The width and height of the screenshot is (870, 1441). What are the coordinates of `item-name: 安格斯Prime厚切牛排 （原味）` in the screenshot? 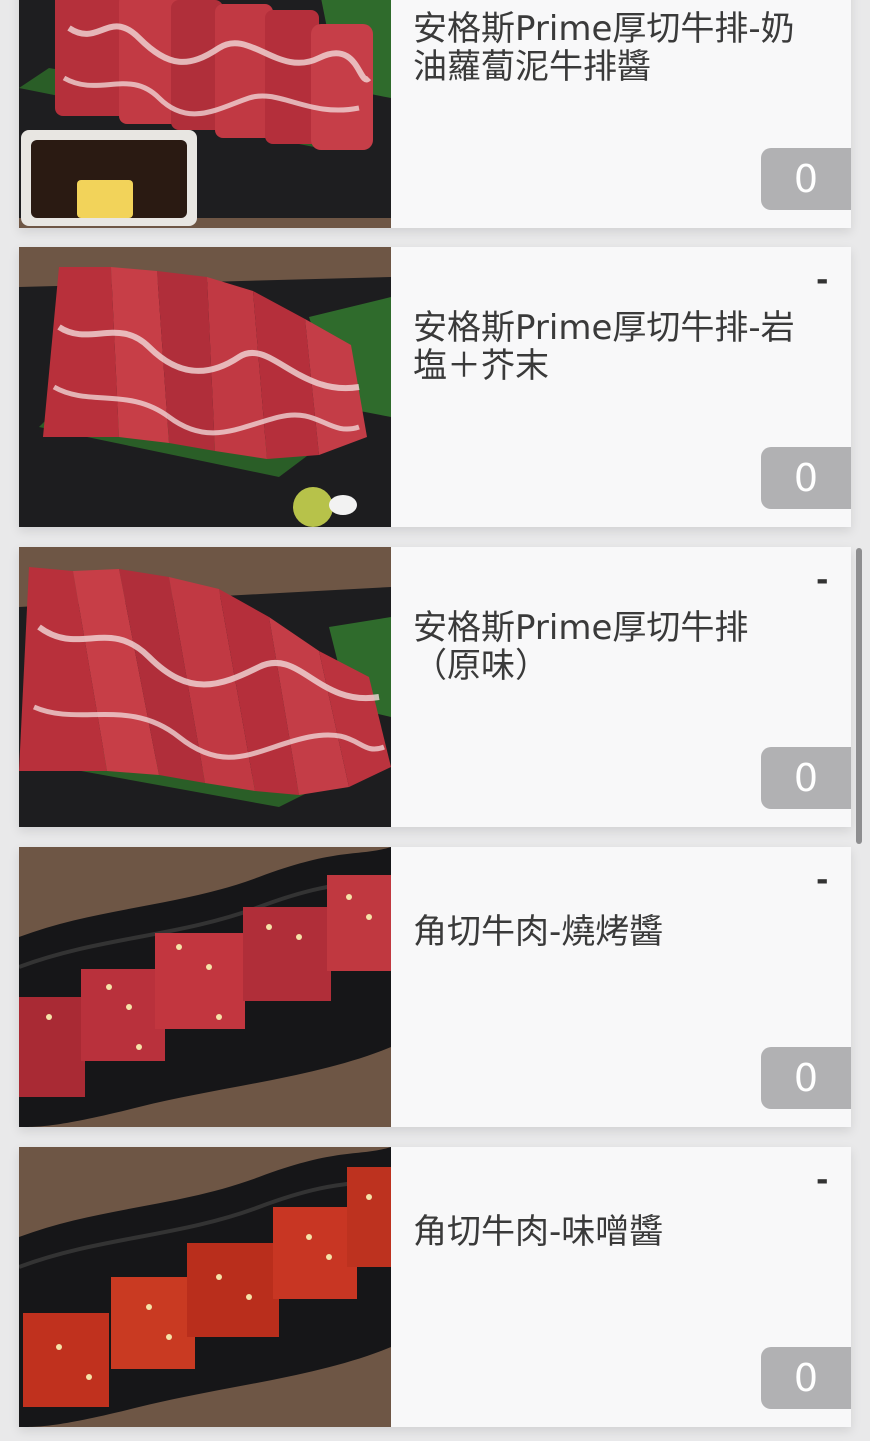 It's located at (581, 647).